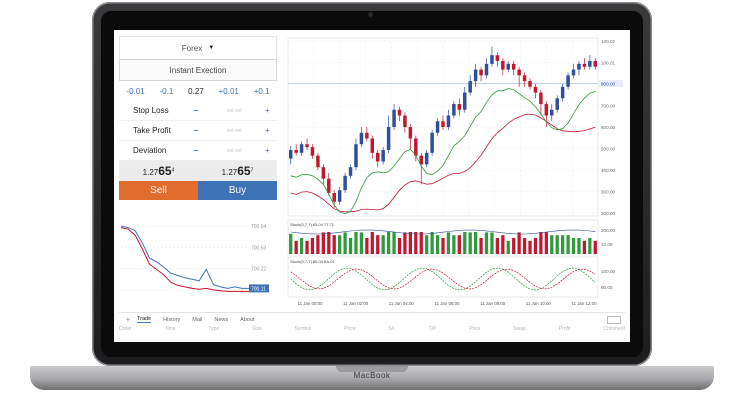 The width and height of the screenshot is (744, 402). I want to click on buy-button: Buy, so click(237, 190).